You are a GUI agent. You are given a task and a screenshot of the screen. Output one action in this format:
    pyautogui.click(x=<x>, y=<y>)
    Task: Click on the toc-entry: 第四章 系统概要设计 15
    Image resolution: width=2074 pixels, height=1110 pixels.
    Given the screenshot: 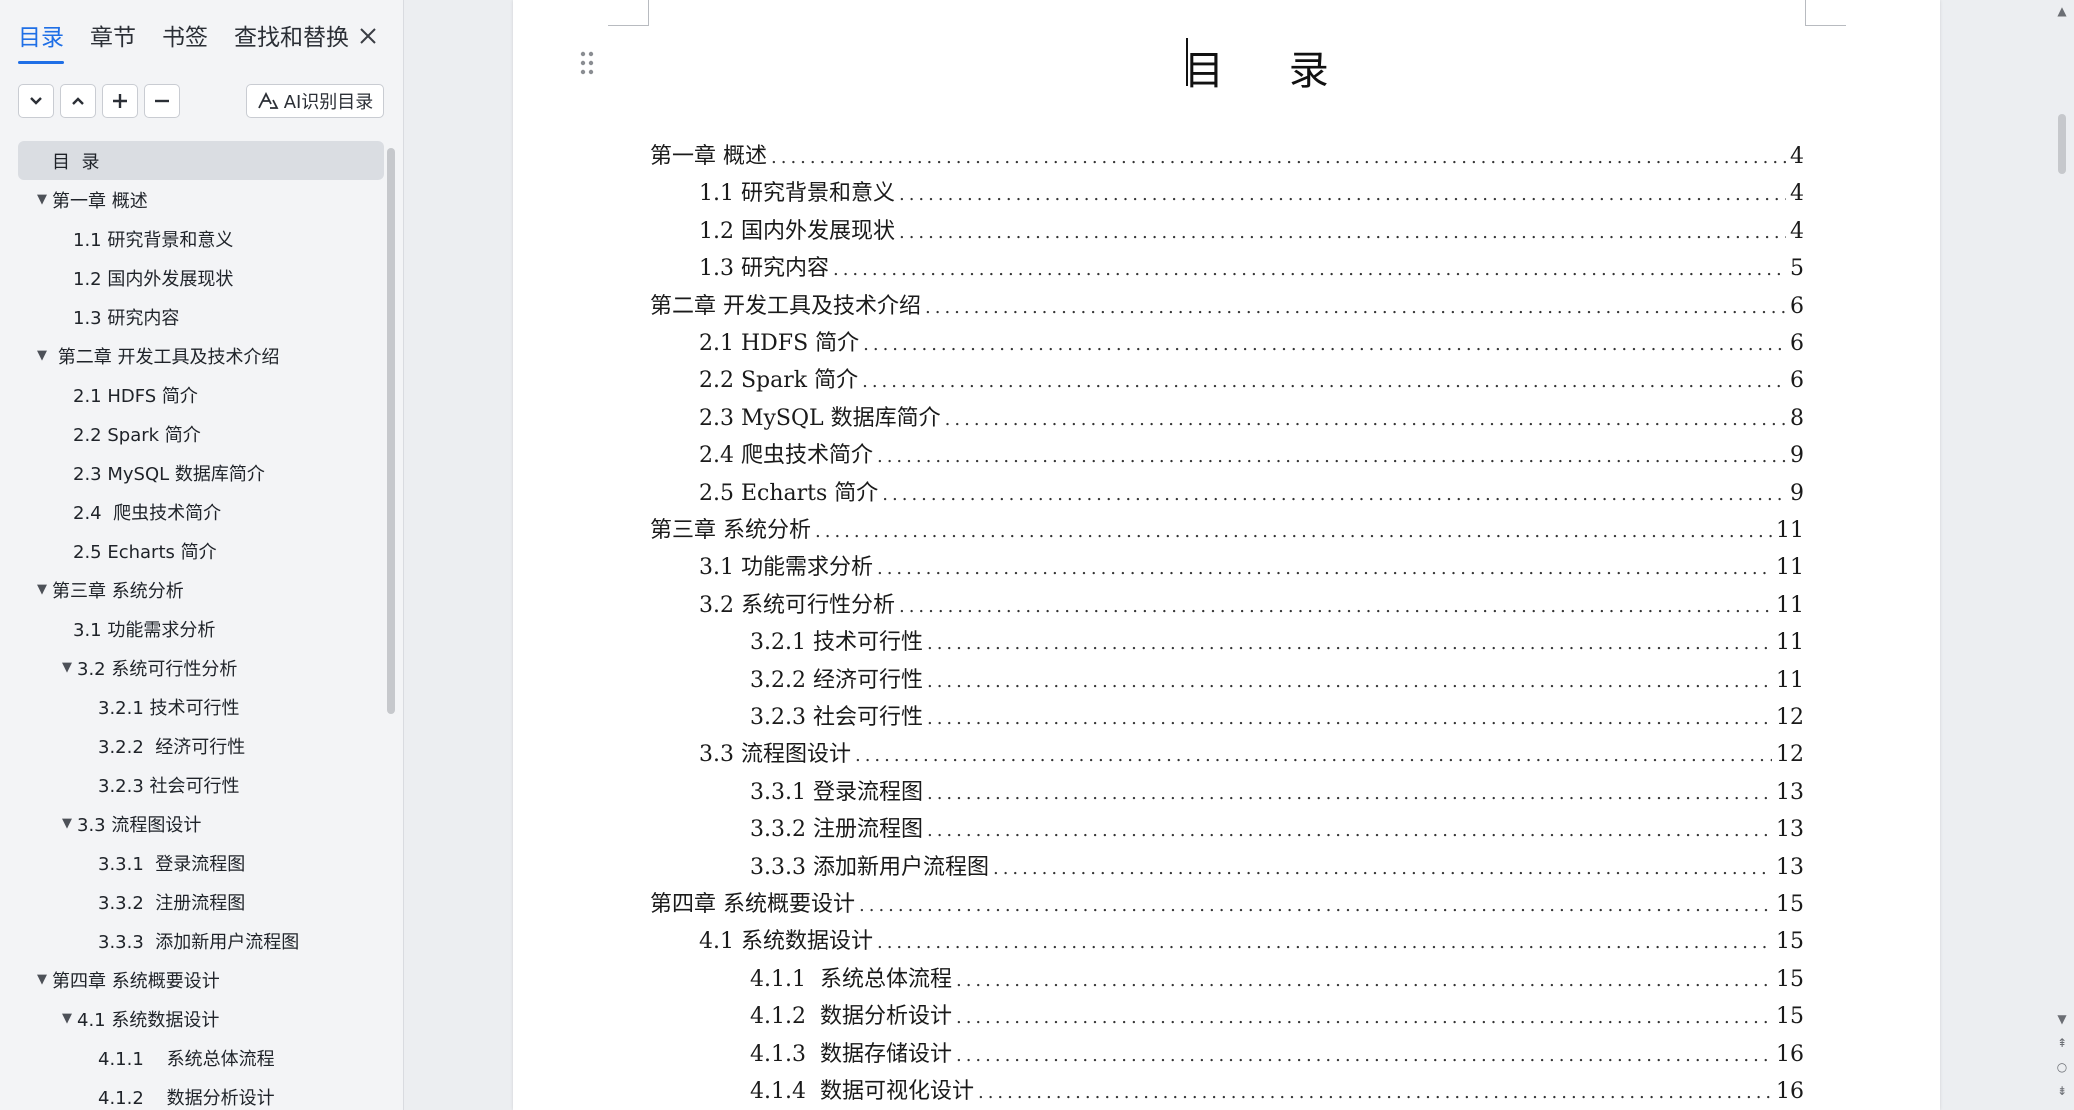 What is the action you would take?
    pyautogui.click(x=1227, y=904)
    